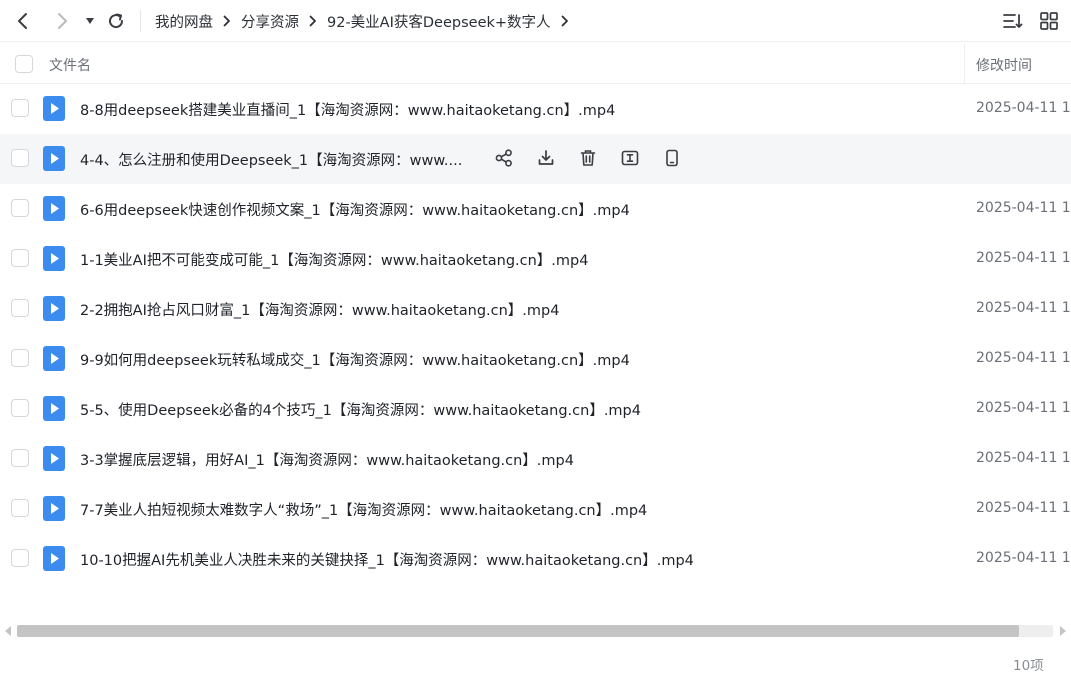  I want to click on breadcrumb-item-home: 我的网盘, so click(184, 21).